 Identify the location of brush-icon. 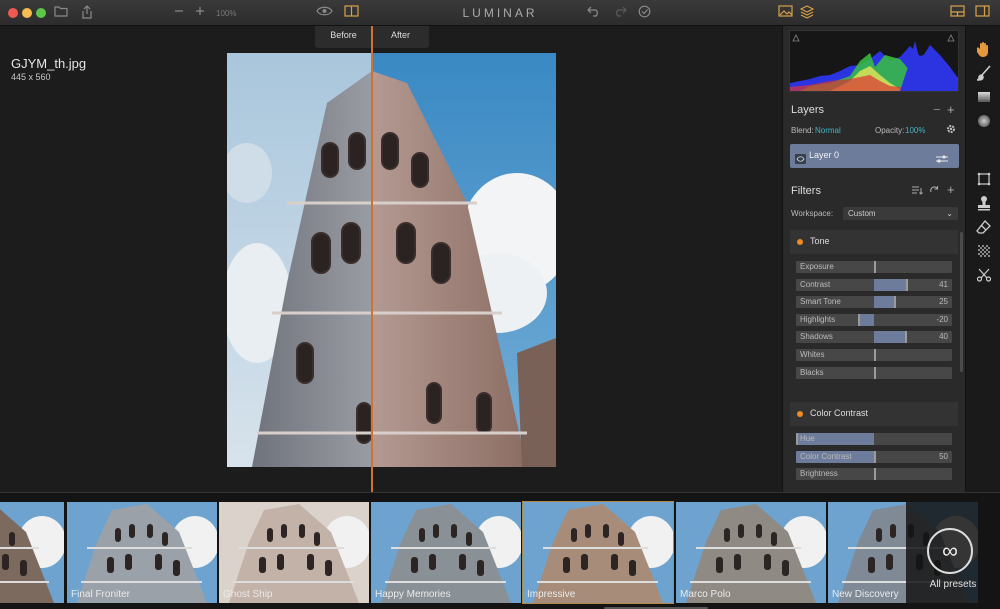
(984, 73).